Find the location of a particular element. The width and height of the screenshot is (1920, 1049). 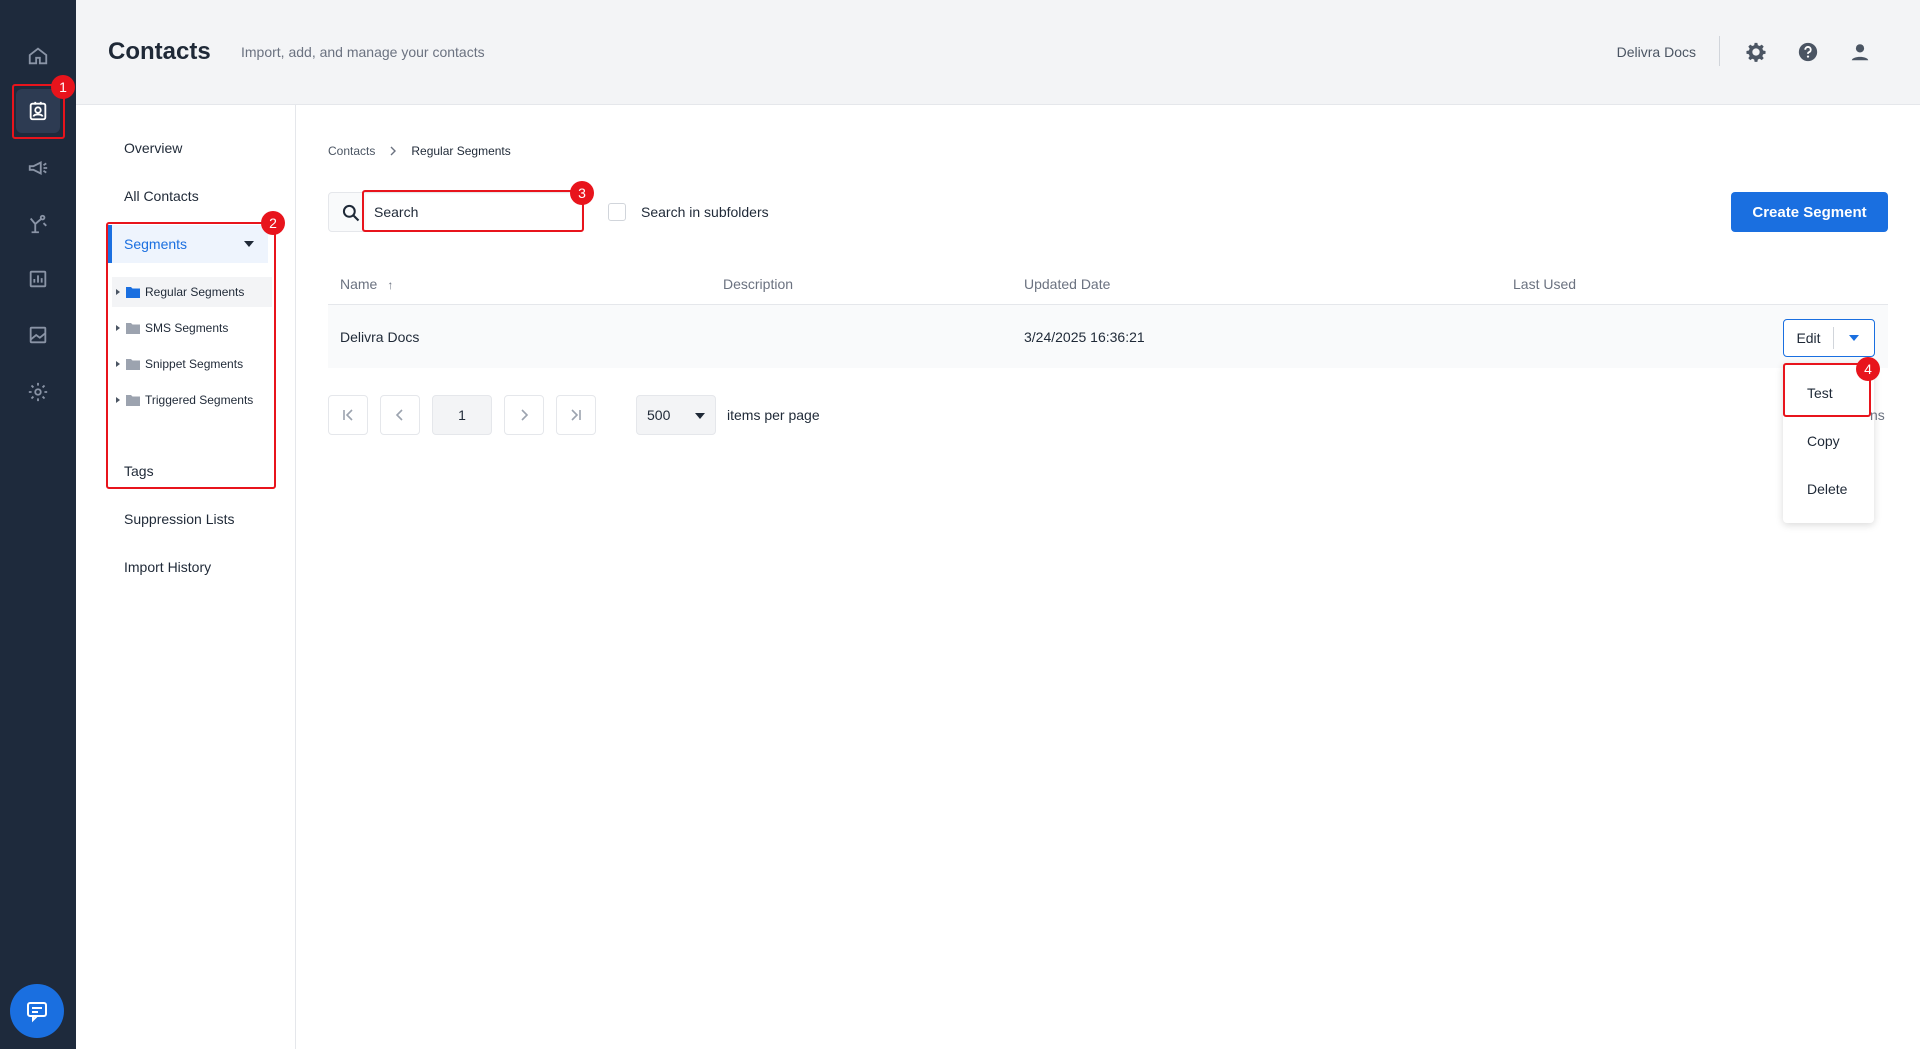

nav-suppression-lists: Suppression Lists is located at coordinates (179, 519).